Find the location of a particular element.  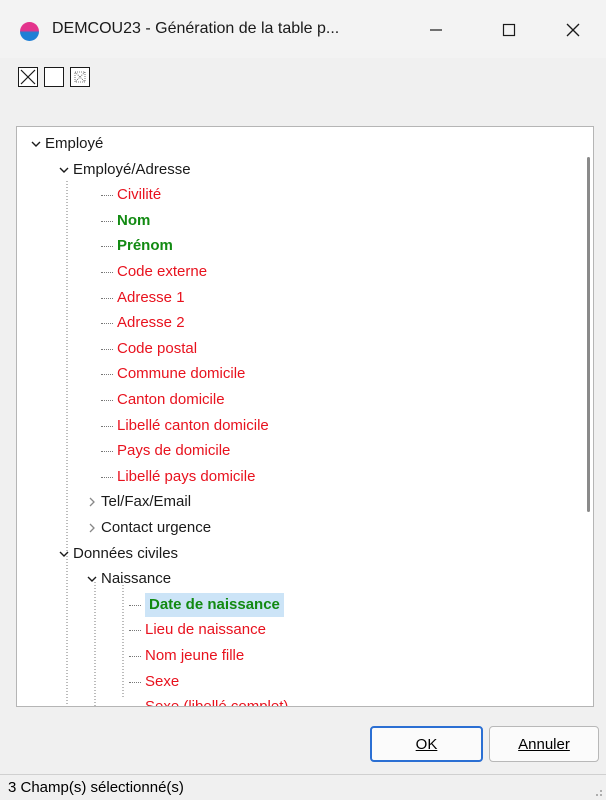

tree-node: Contact urgence is located at coordinates (297, 528).